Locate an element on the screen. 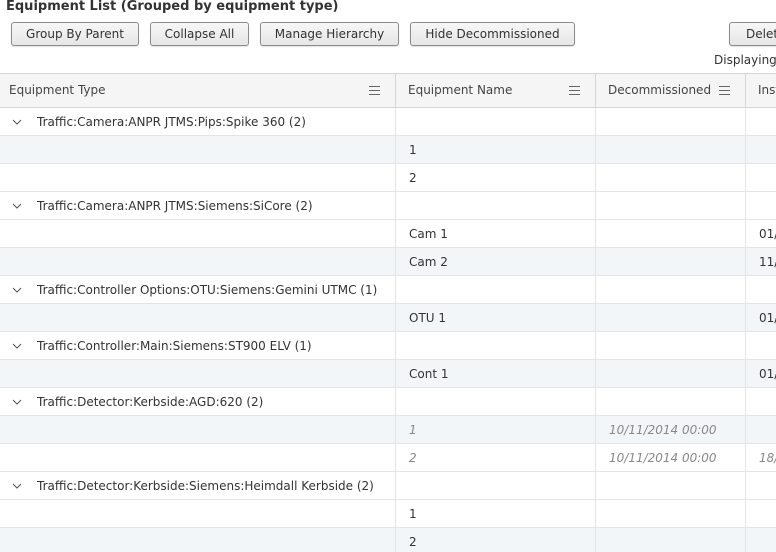 Image resolution: width=776 pixels, height=552 pixels. table-row: 1 10/11/2014 00:00 is located at coordinates (388, 430).